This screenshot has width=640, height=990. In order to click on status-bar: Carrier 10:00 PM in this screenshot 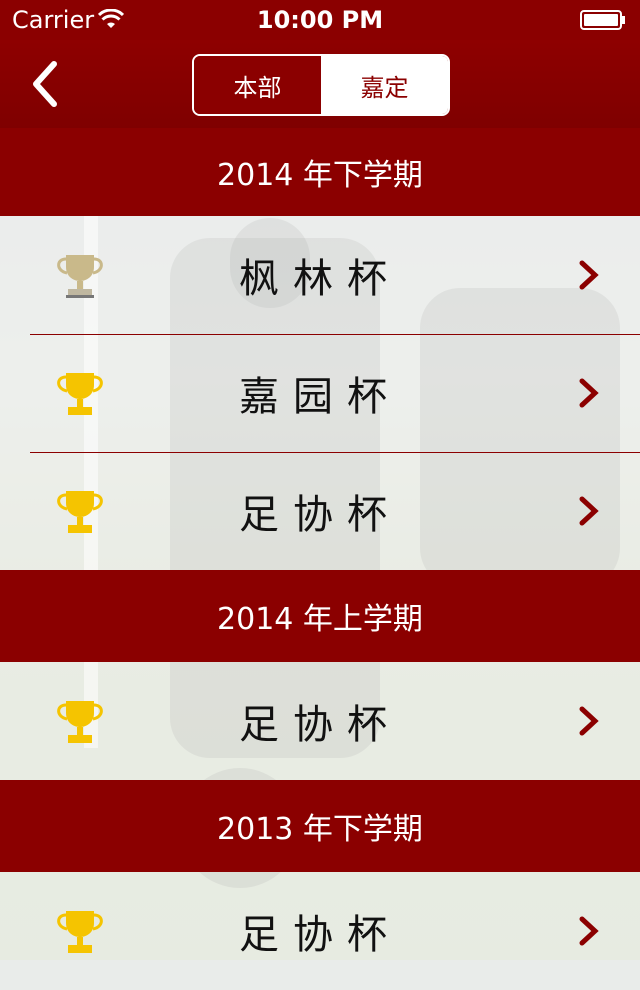, I will do `click(320, 20)`.